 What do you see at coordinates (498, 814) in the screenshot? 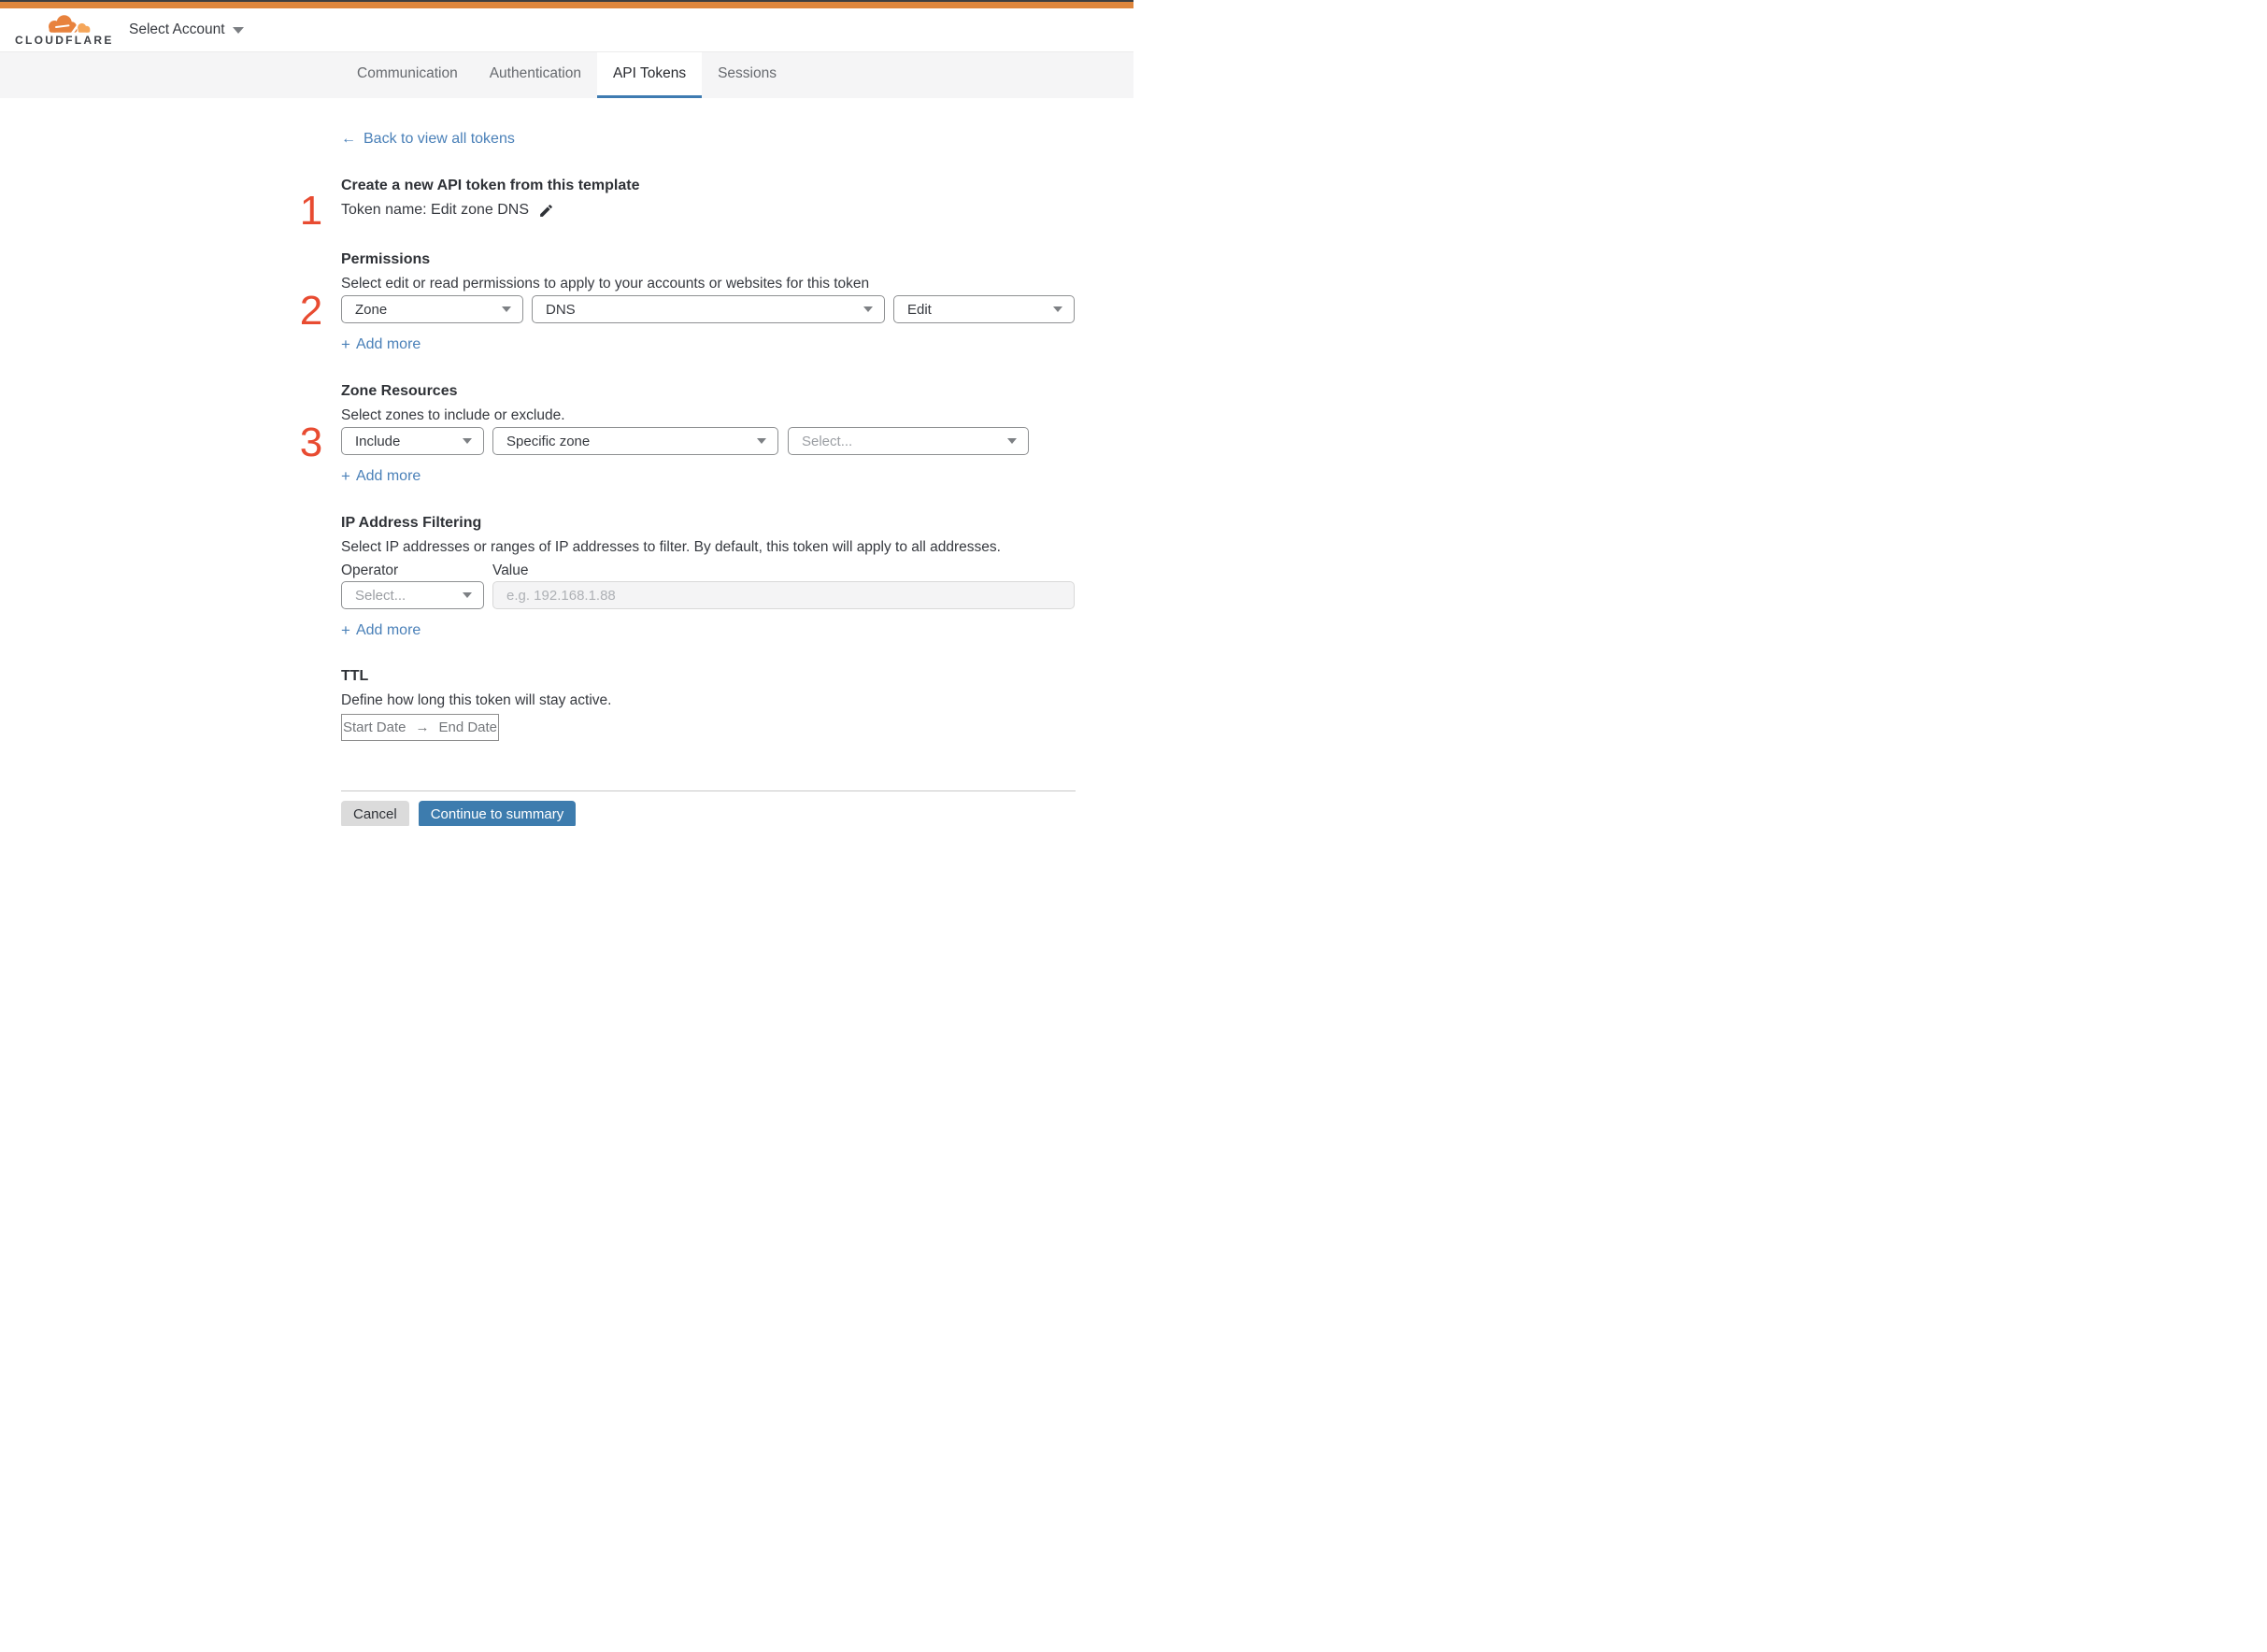
I see `continue-to-summary-button: Continue to summary` at bounding box center [498, 814].